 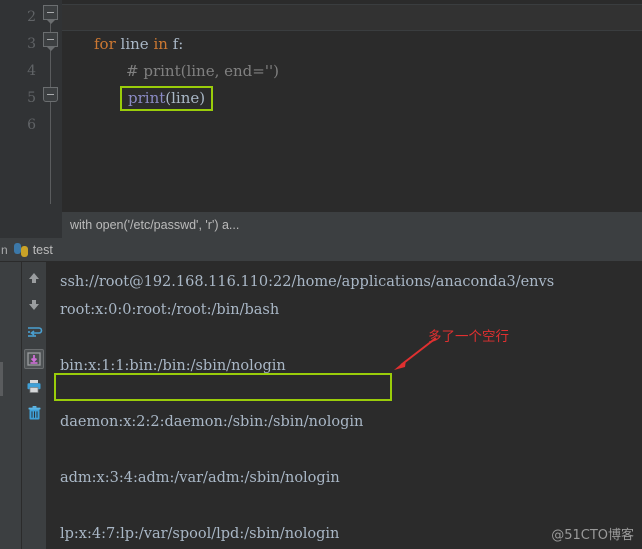 What do you see at coordinates (310, 17) in the screenshot?
I see `text-cursor` at bounding box center [310, 17].